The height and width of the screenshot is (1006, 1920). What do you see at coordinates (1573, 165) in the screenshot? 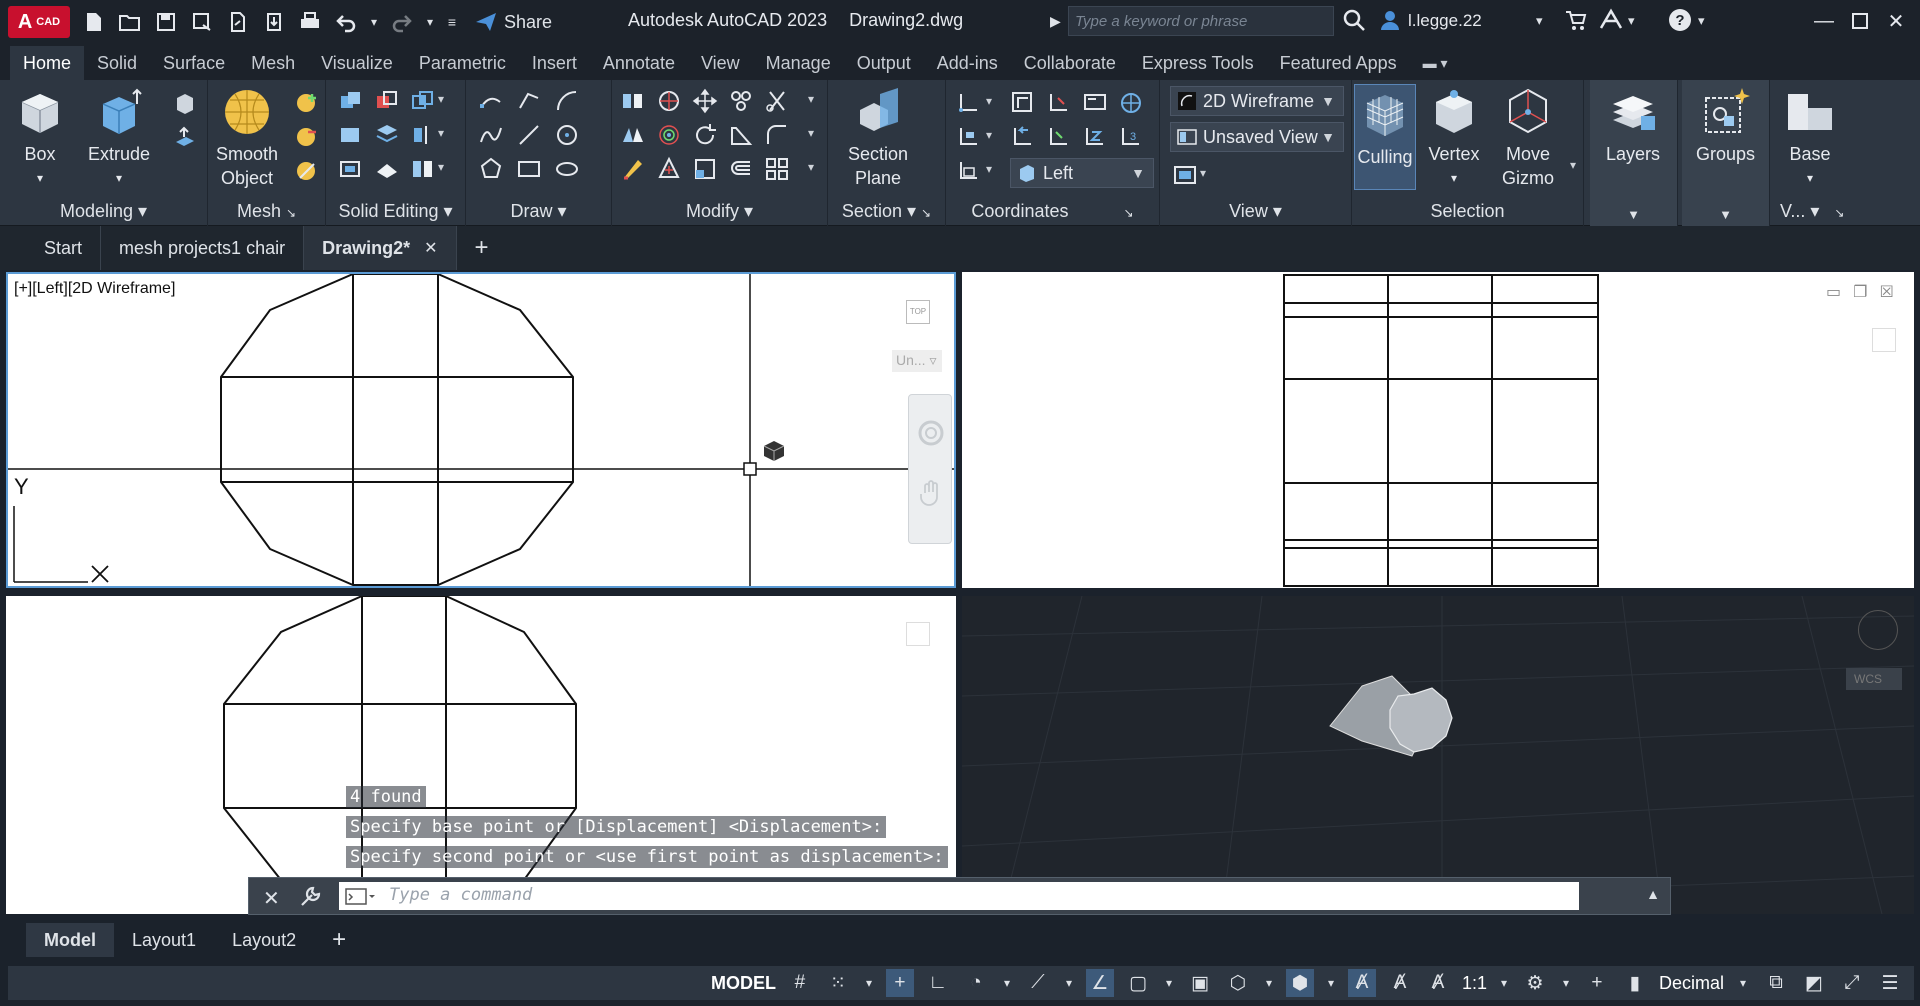
I see `gizmo-more: ▾` at bounding box center [1573, 165].